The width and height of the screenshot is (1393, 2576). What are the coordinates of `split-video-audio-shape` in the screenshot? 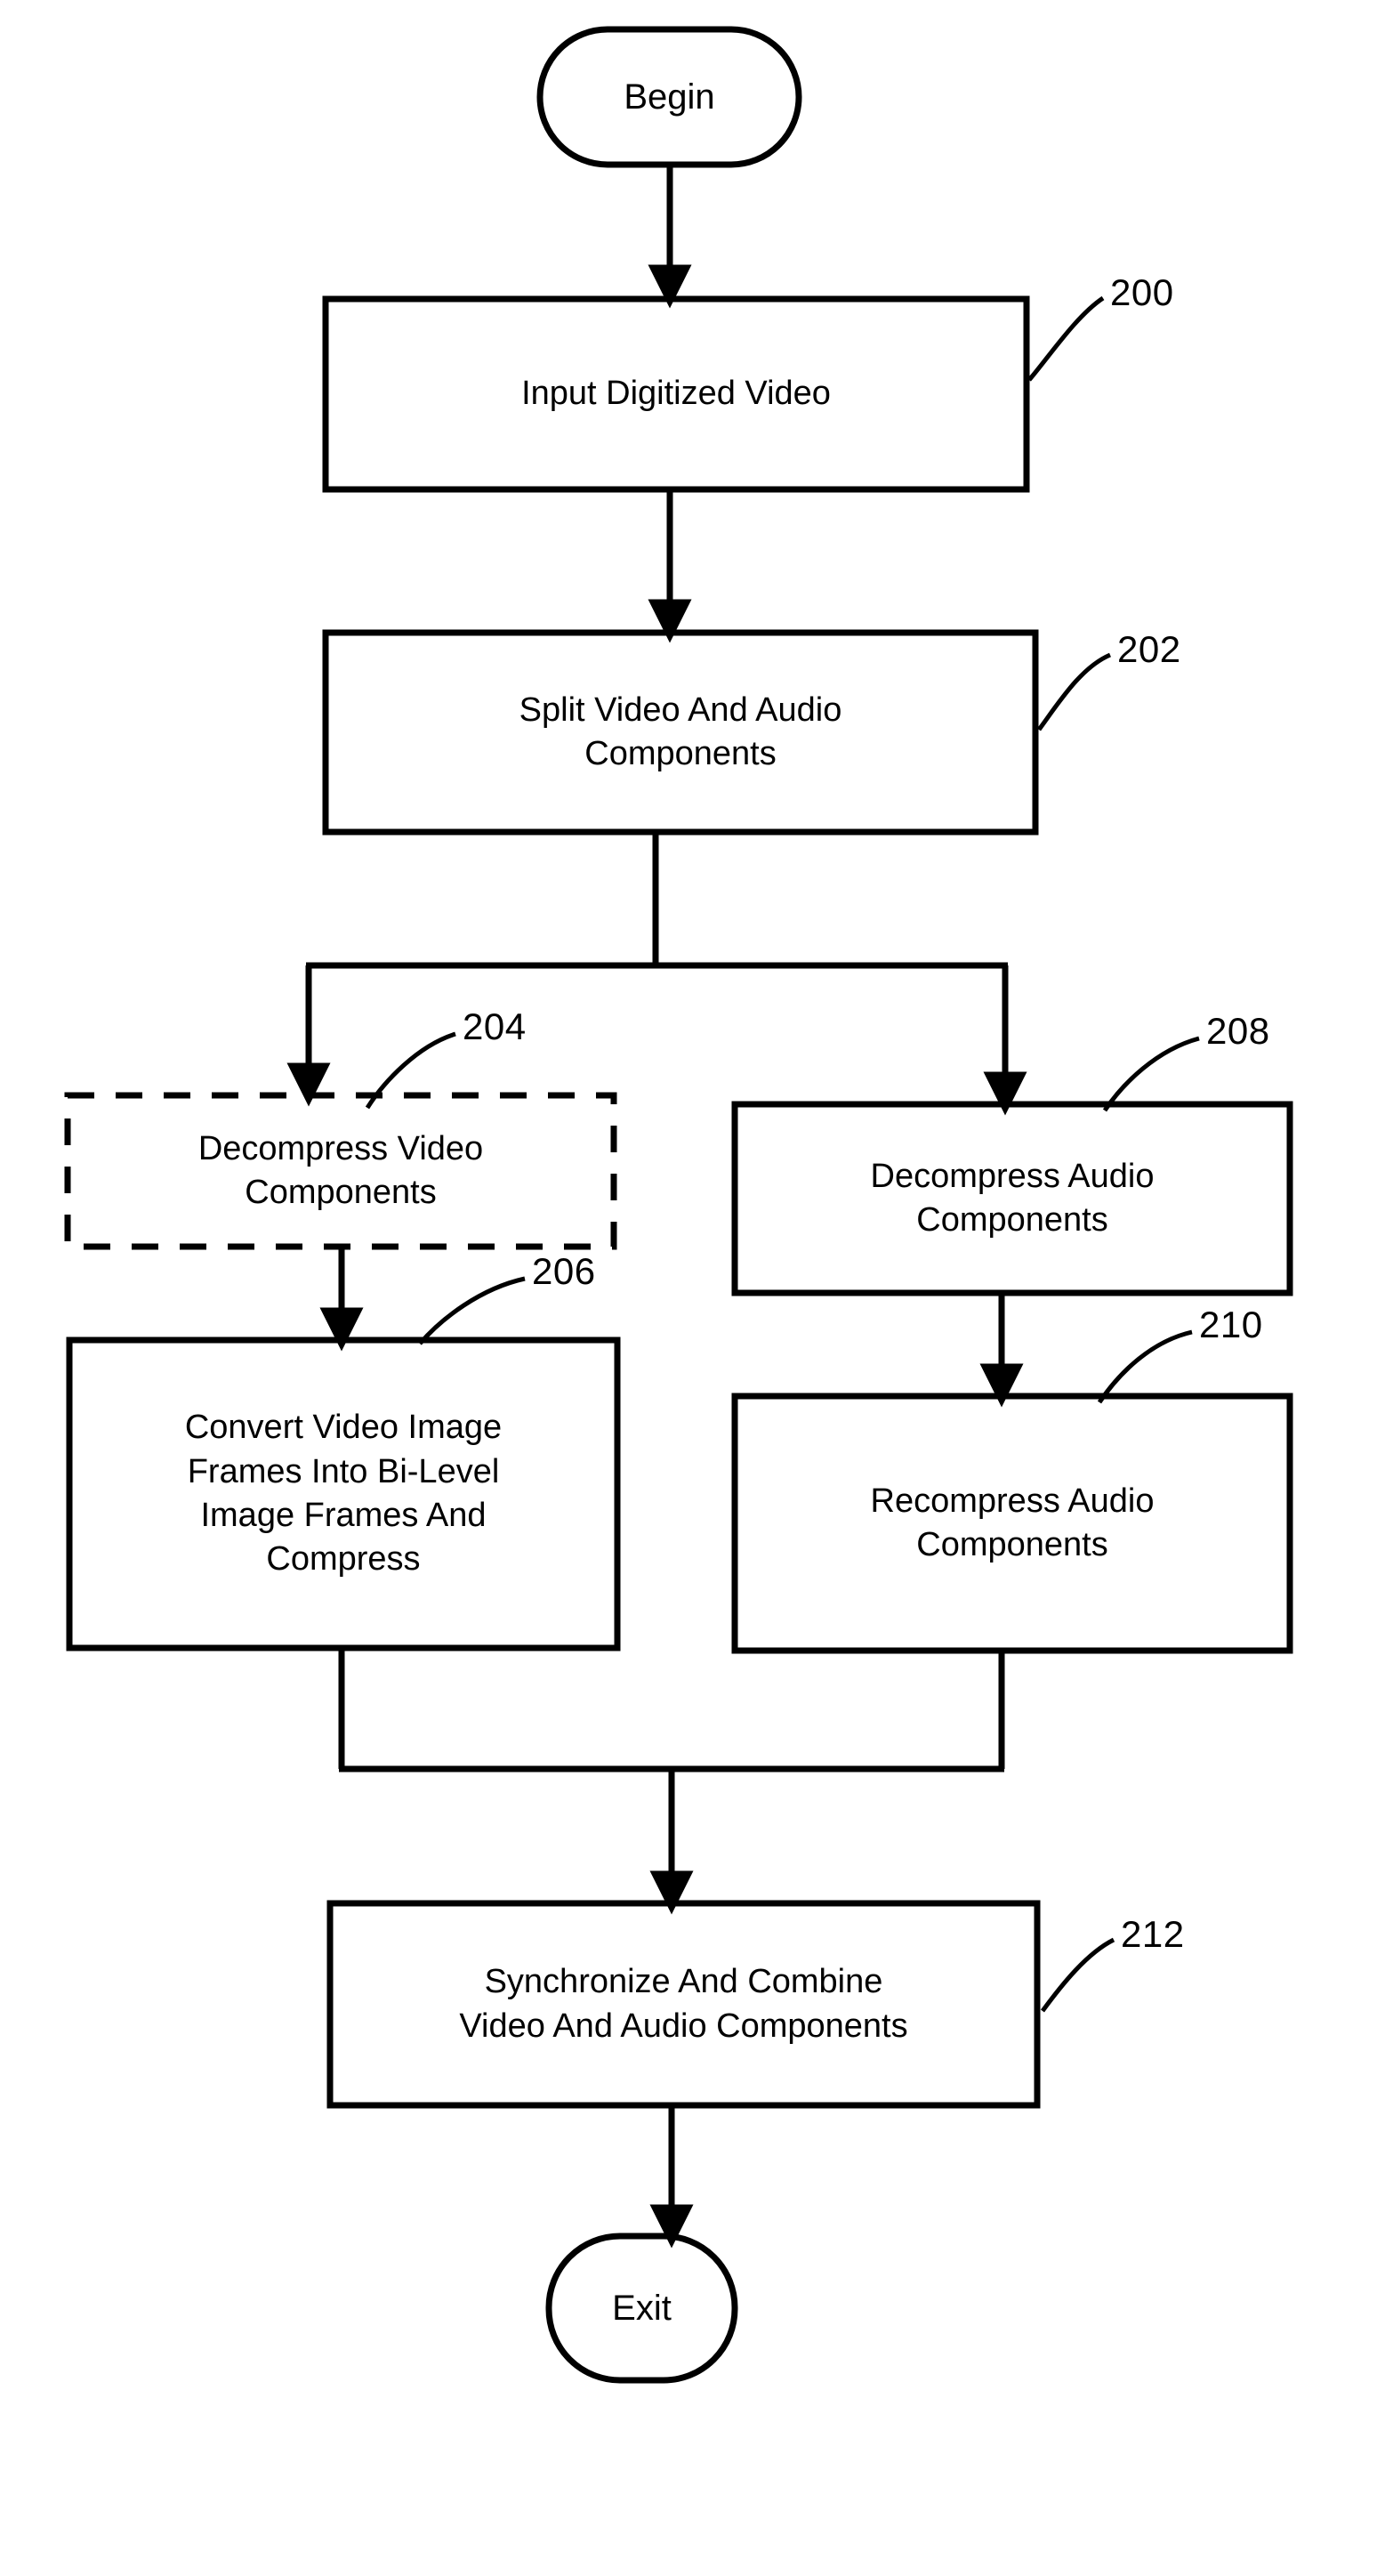 It's located at (680, 732).